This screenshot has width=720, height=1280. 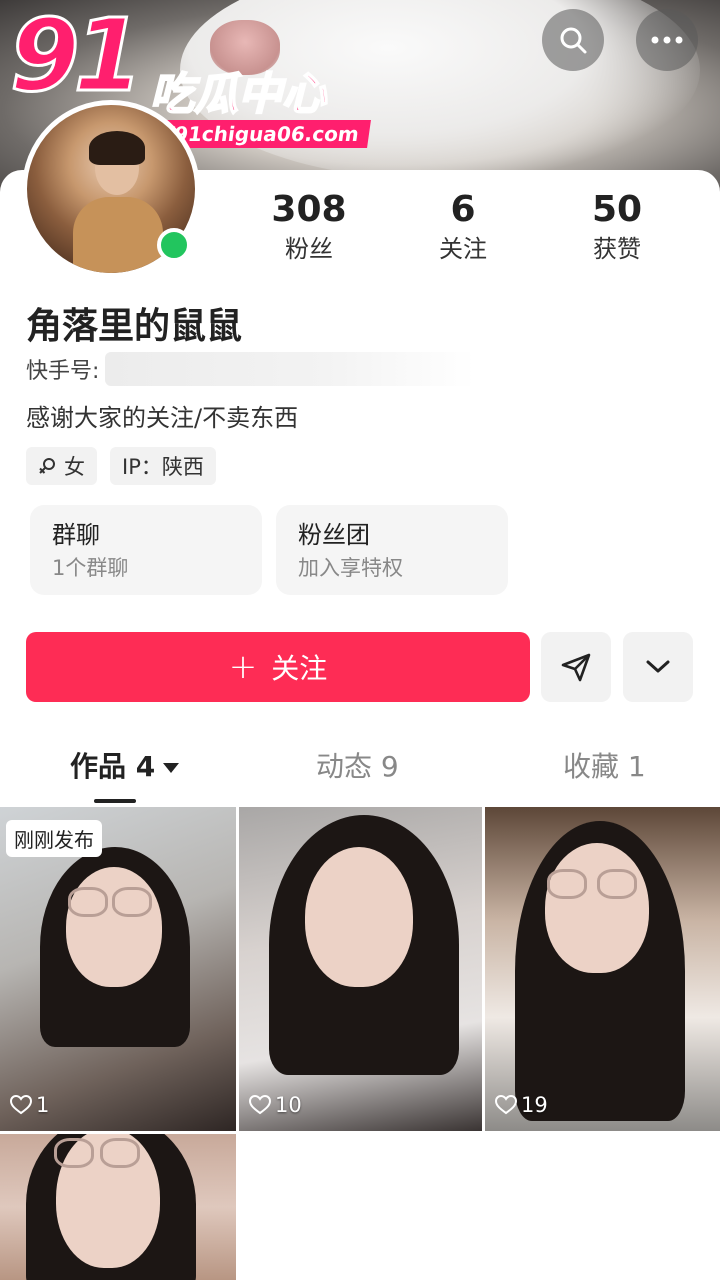 I want to click on tab-favorites: 收藏 1, so click(x=604, y=767).